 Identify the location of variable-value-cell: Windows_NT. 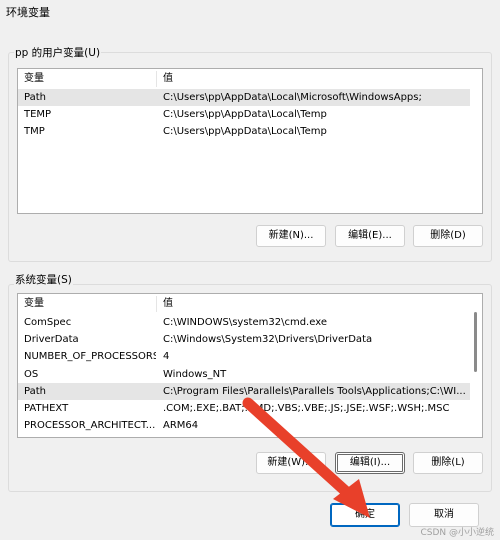
(195, 374).